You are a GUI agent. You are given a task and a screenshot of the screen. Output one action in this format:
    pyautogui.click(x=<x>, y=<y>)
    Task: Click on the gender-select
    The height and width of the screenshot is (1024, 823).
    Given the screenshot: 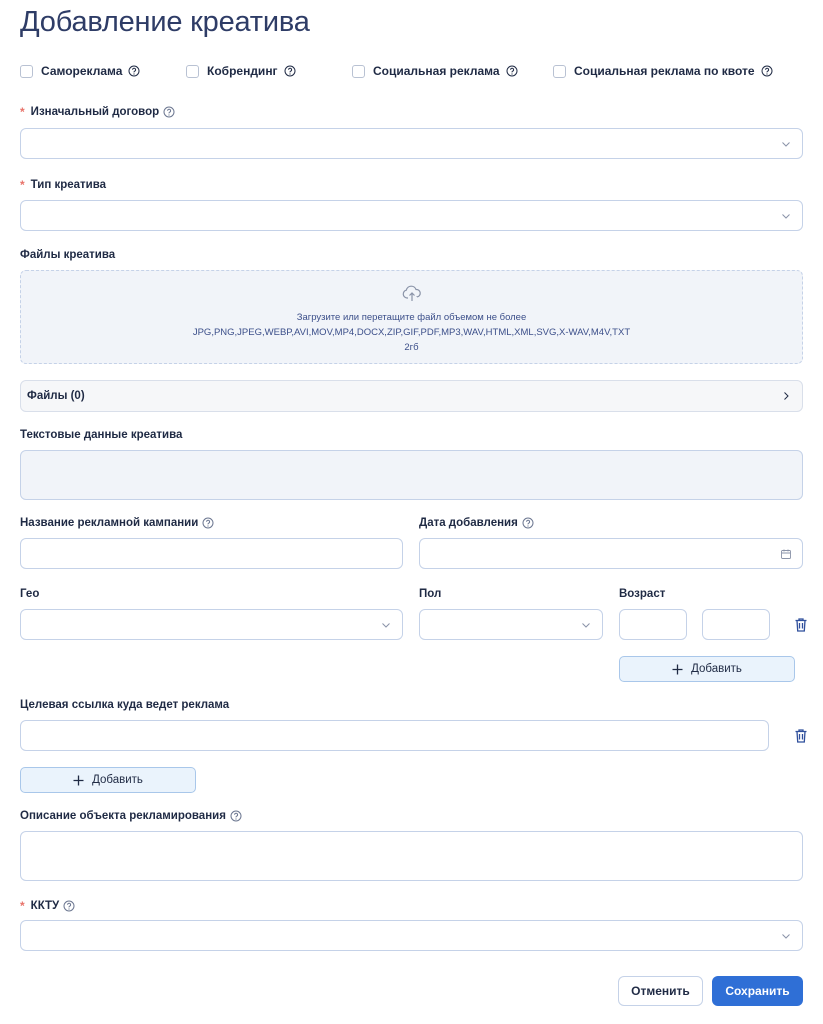 What is the action you would take?
    pyautogui.click(x=511, y=624)
    